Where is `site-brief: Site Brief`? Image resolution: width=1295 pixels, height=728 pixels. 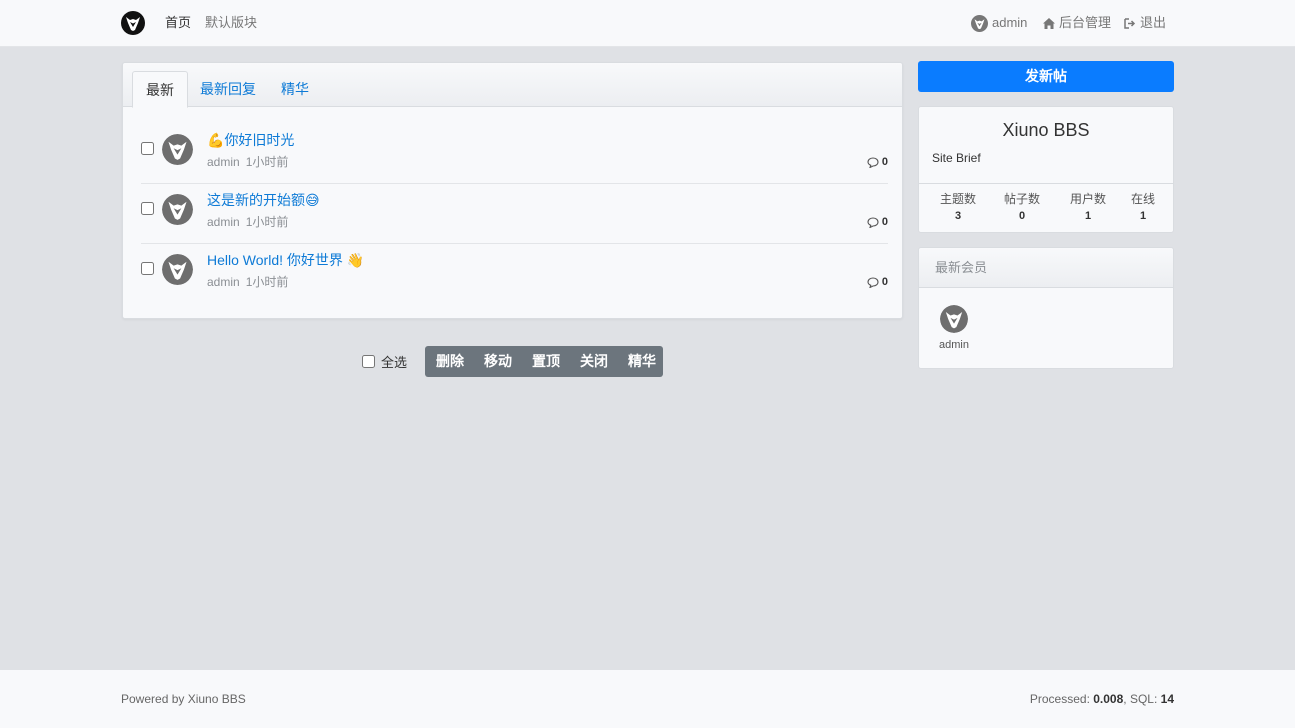 site-brief: Site Brief is located at coordinates (956, 158).